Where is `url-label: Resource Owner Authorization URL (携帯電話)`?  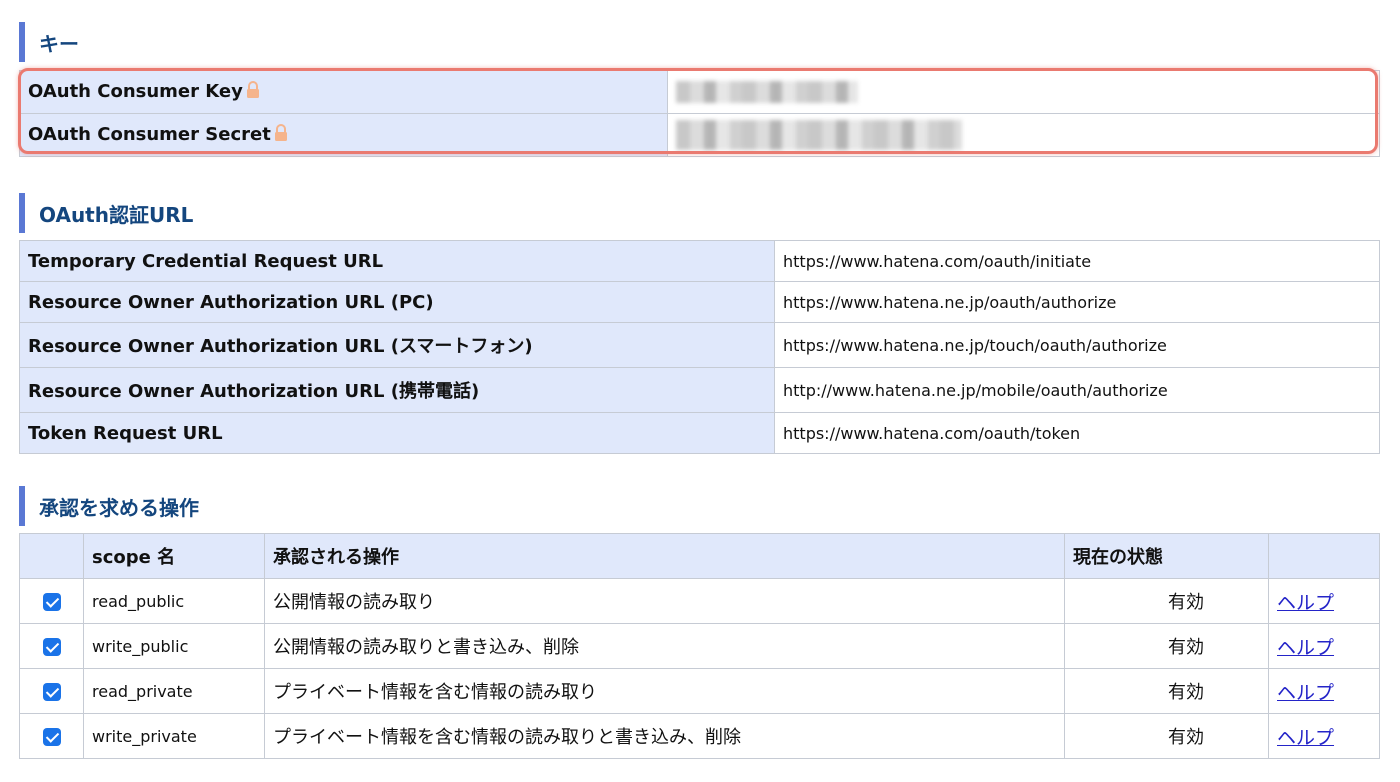
url-label: Resource Owner Authorization URL (携帯電話) is located at coordinates (397, 390).